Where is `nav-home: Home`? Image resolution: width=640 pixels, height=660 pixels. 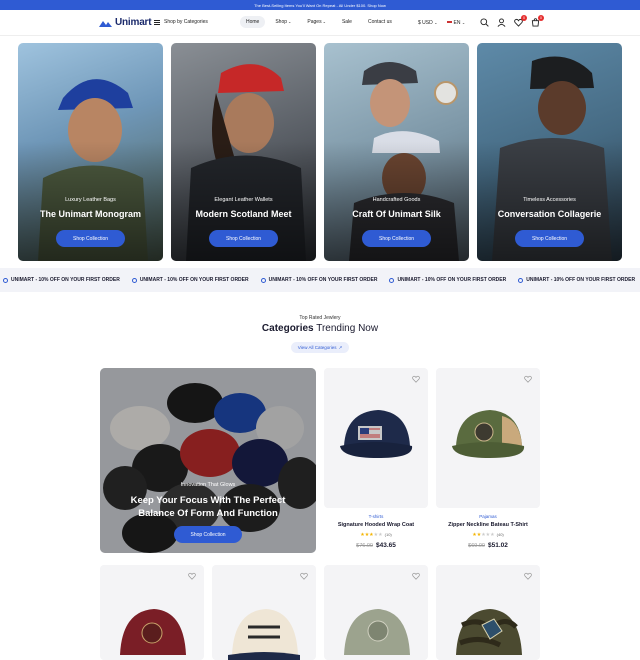 nav-home: Home is located at coordinates (253, 22).